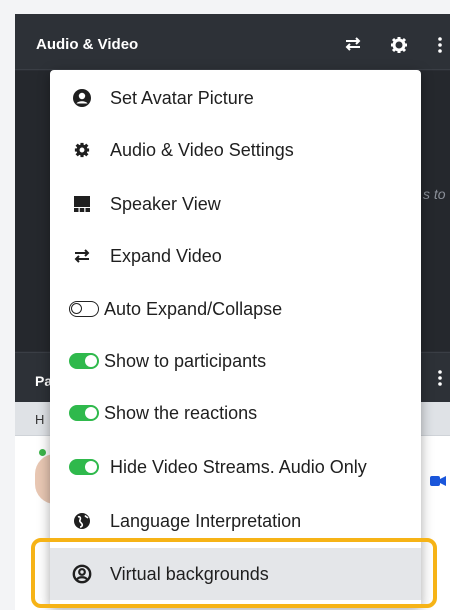 The image size is (450, 610). What do you see at coordinates (165, 203) in the screenshot?
I see `menu-item-label: Speaker View` at bounding box center [165, 203].